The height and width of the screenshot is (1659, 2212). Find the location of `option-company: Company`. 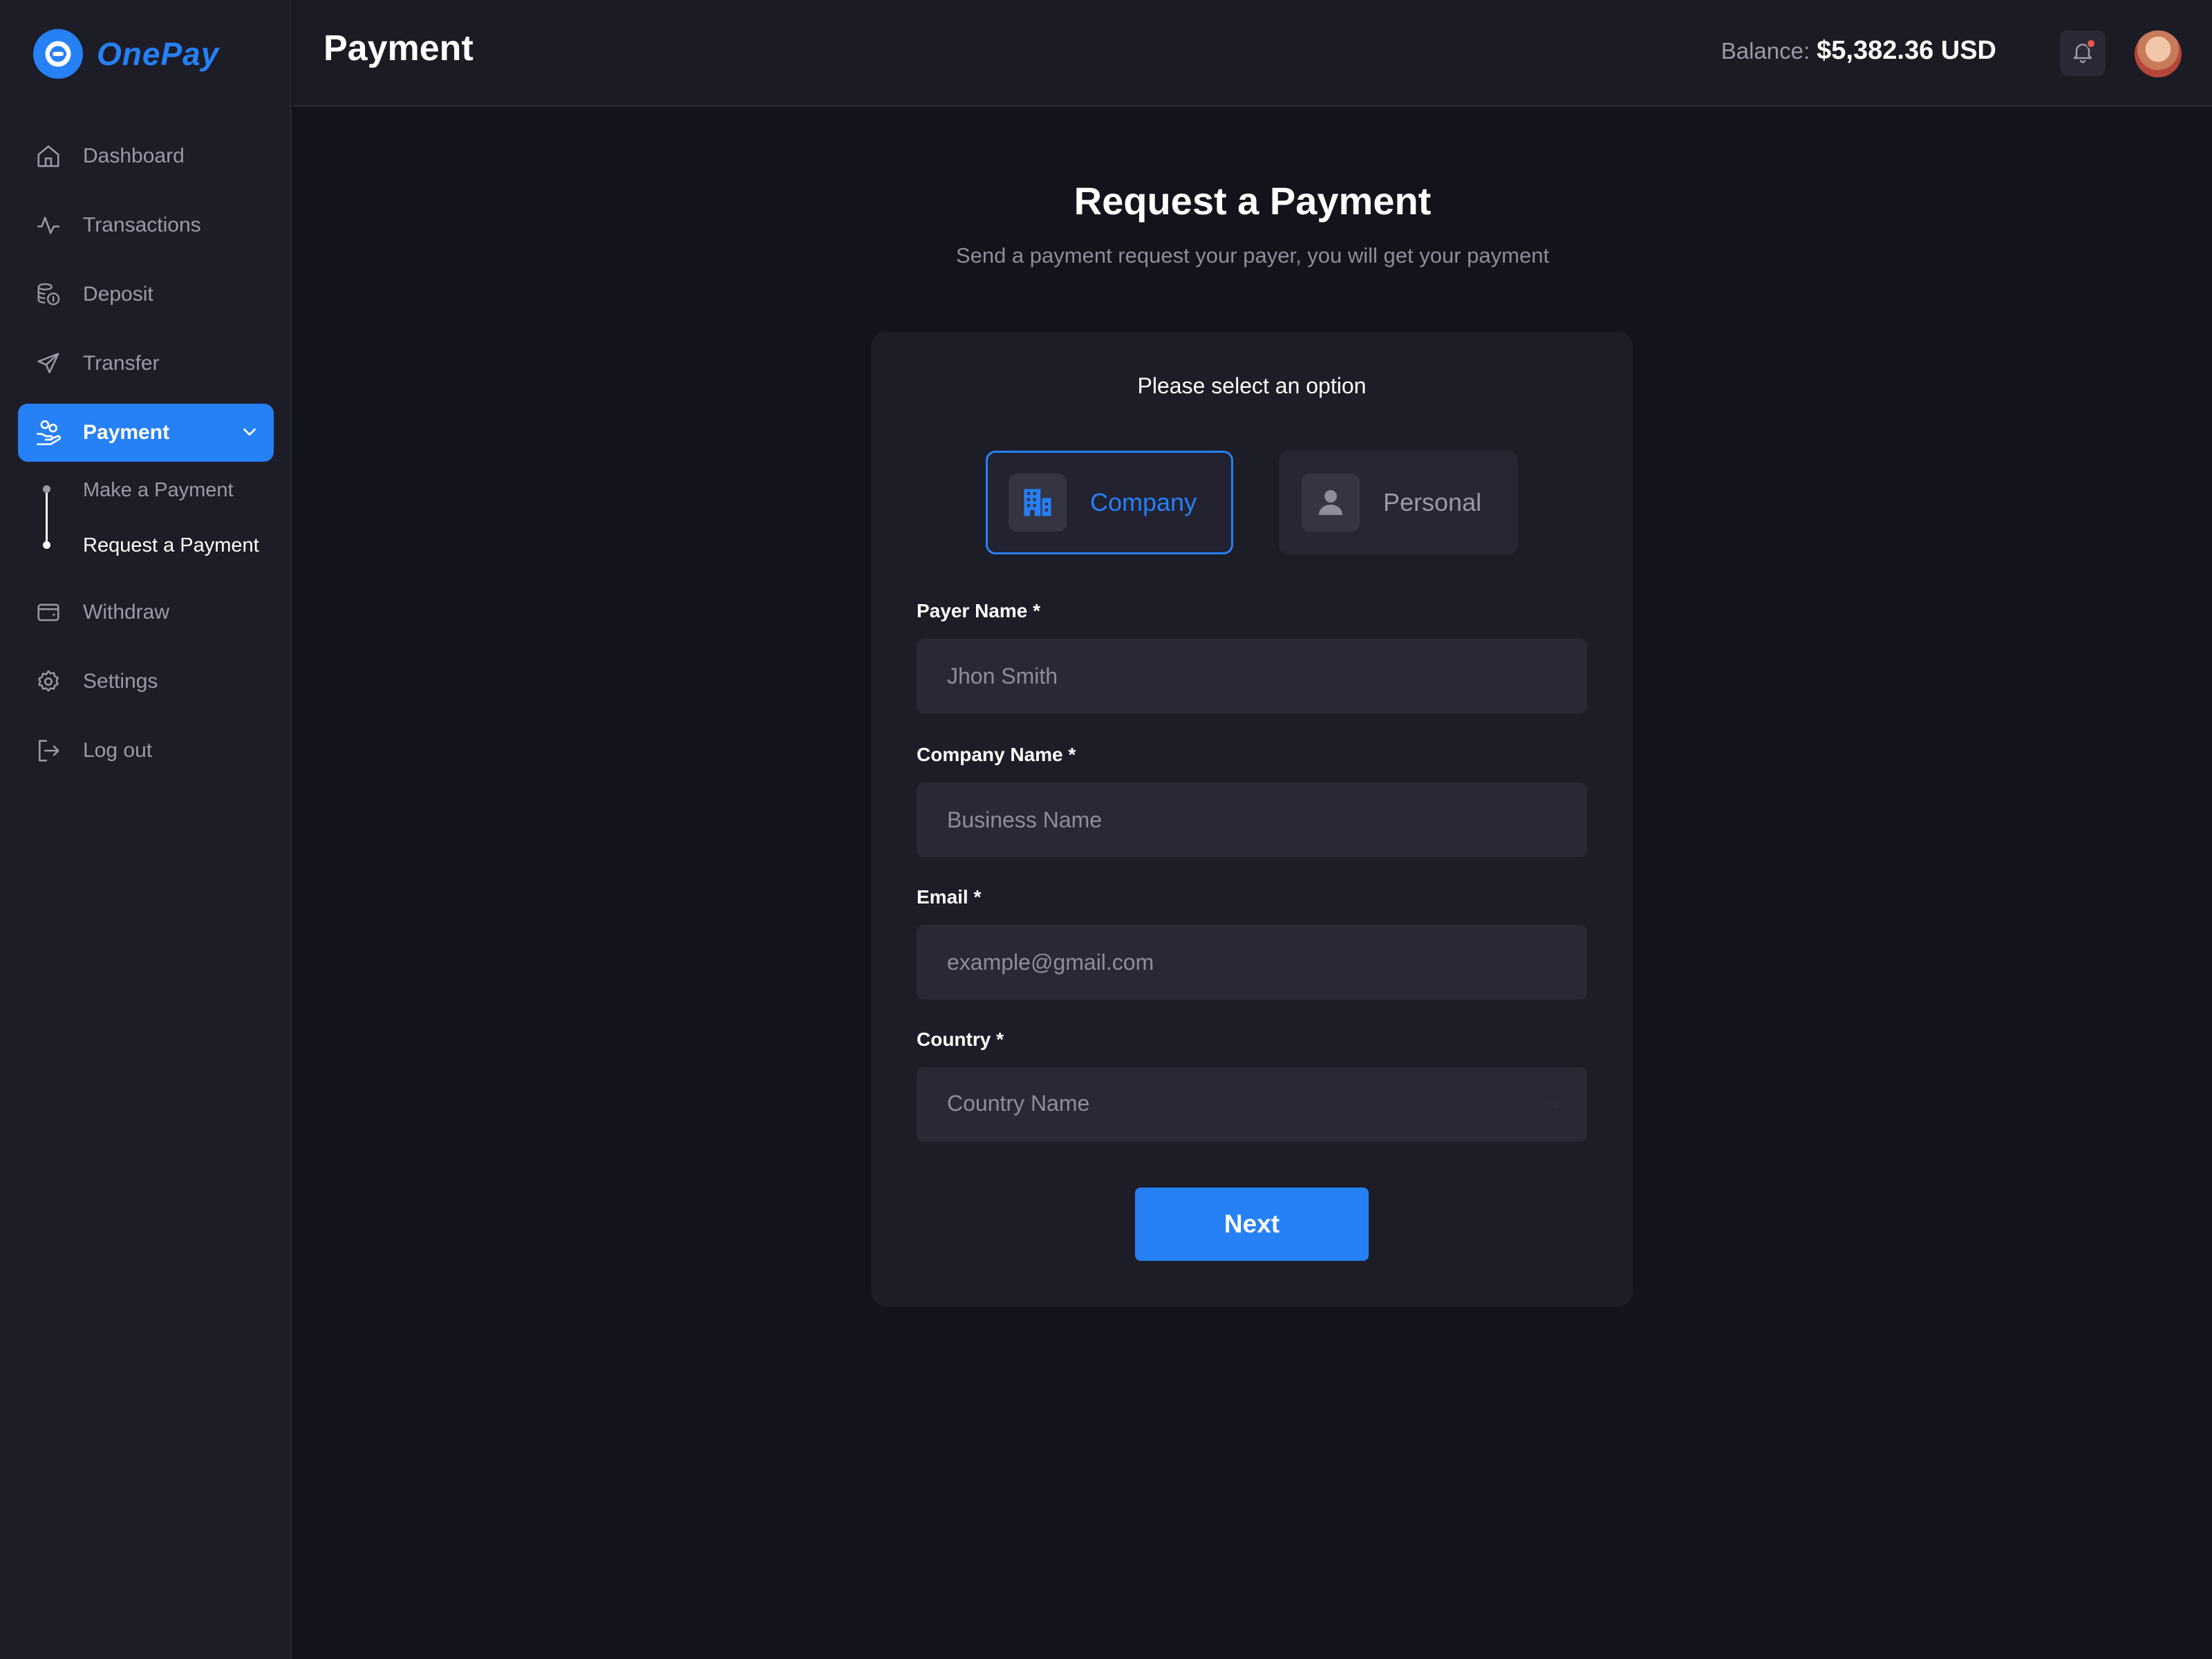

option-company: Company is located at coordinates (1110, 502).